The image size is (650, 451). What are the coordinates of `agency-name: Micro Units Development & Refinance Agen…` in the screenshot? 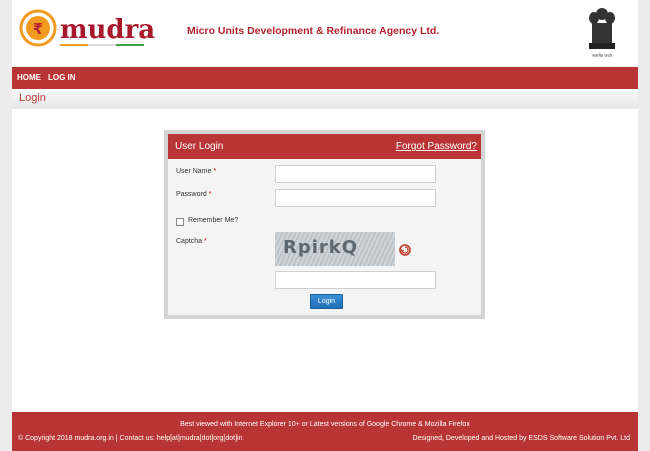 It's located at (313, 31).